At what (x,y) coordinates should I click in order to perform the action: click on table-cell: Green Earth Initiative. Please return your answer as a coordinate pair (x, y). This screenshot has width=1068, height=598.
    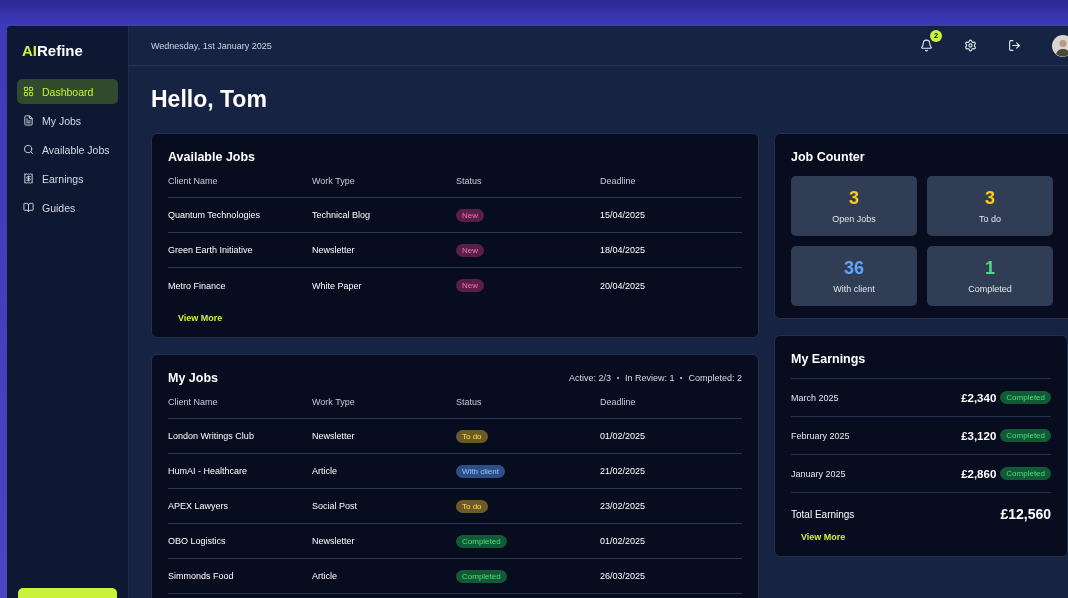
    Looking at the image, I should click on (240, 250).